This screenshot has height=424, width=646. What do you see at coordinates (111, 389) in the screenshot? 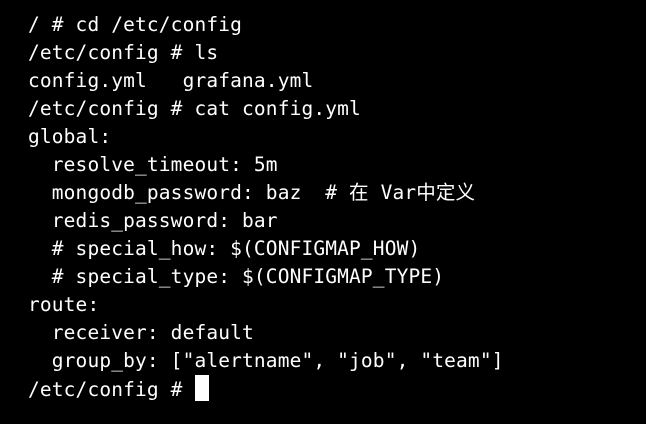
I see `terminal-prompt: /etc/config #` at bounding box center [111, 389].